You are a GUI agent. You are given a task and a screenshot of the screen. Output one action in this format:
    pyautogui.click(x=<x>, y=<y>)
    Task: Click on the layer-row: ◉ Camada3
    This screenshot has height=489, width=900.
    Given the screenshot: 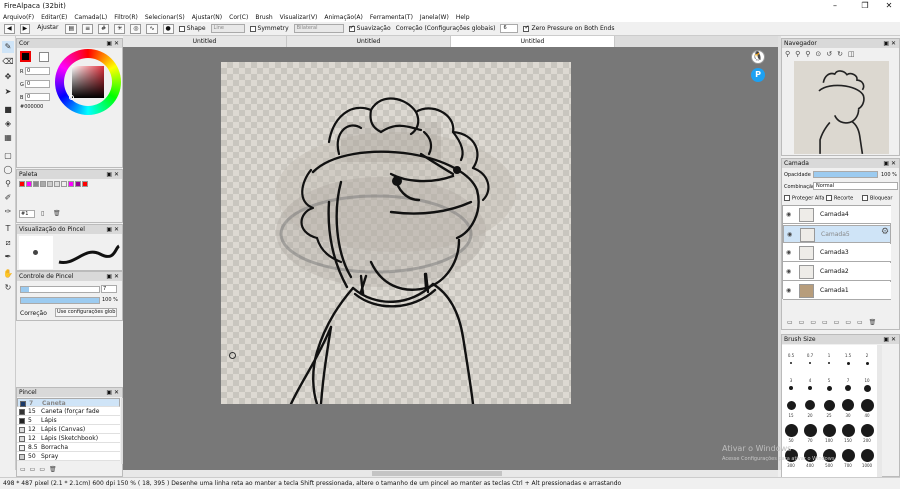 What is the action you would take?
    pyautogui.click(x=837, y=253)
    